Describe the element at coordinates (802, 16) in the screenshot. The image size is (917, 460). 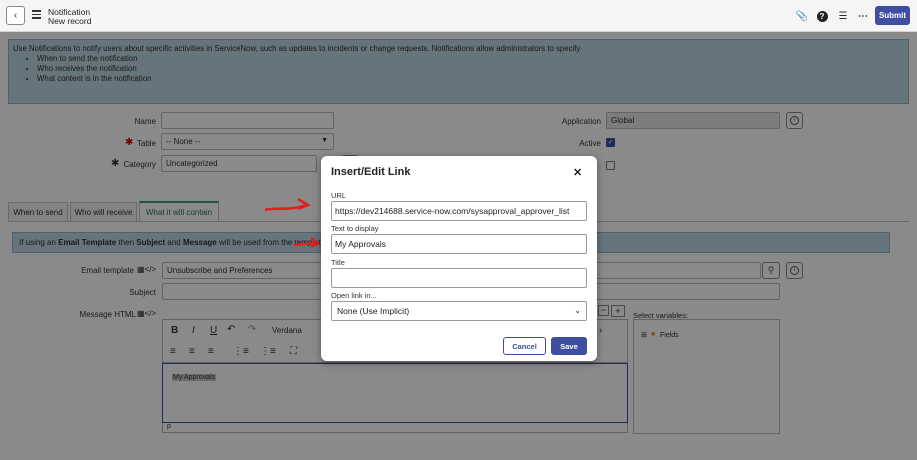
I see `attachment-icon: 📎` at that location.